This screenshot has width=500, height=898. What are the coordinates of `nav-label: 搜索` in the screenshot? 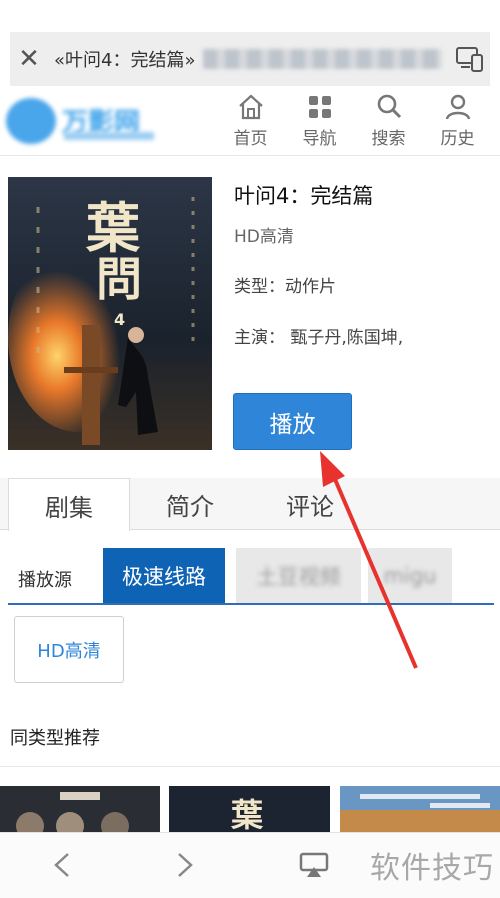 It's located at (388, 139).